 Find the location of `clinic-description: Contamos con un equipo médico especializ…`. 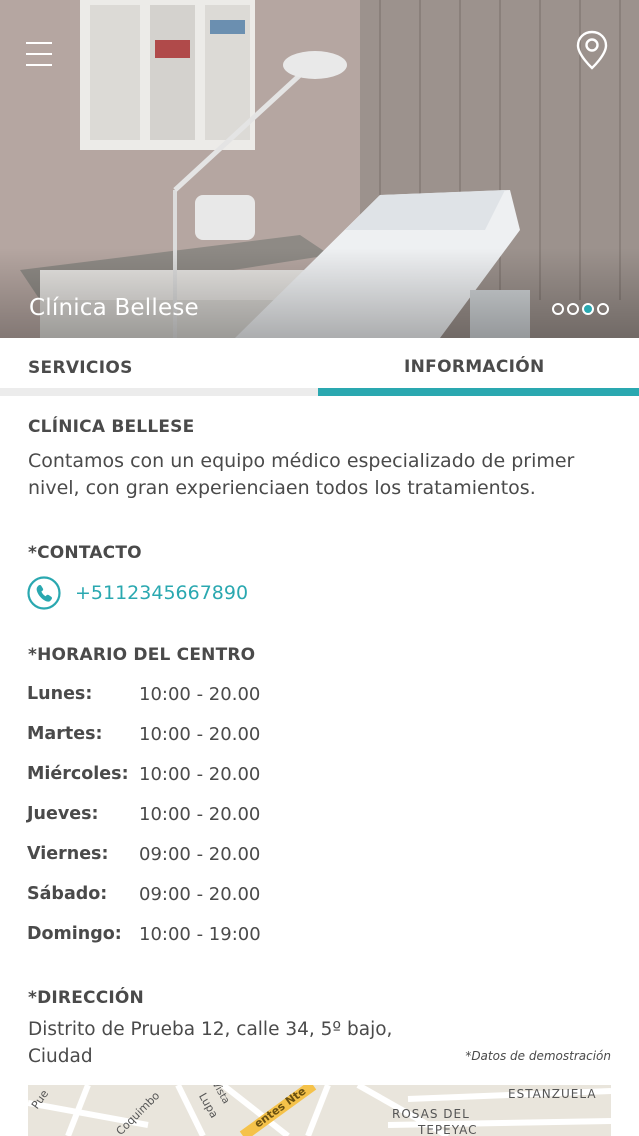

clinic-description: Contamos con un equipo médico especializ… is located at coordinates (301, 474).